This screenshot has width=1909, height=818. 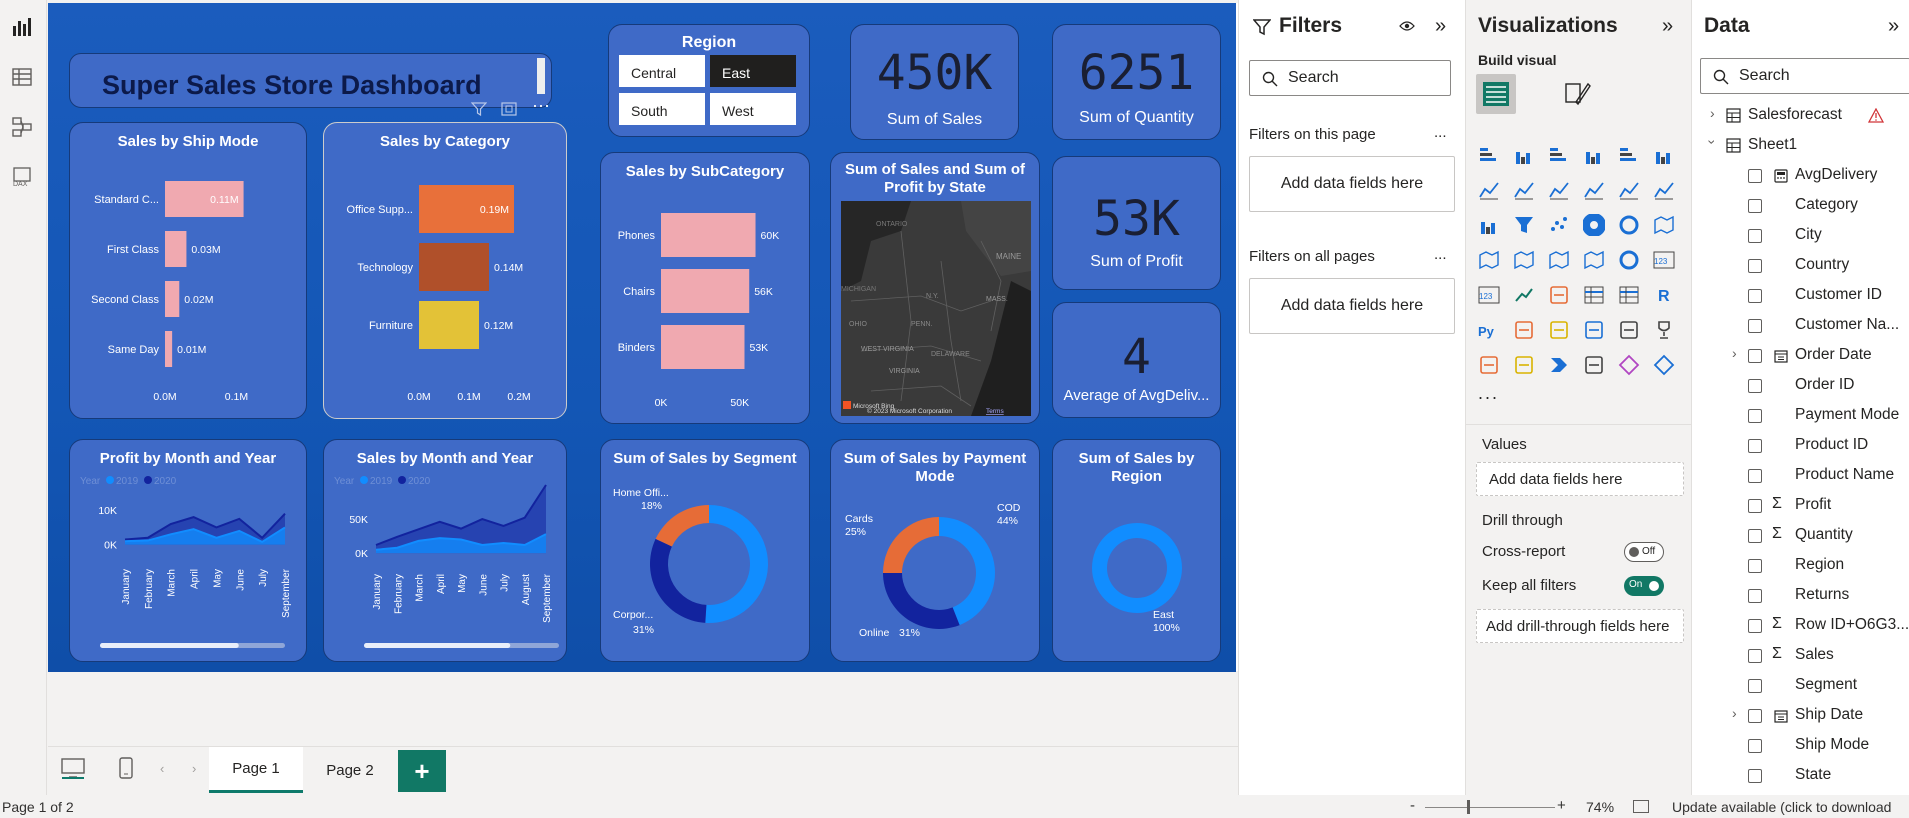 What do you see at coordinates (1781, 807) in the screenshot?
I see `update-available-link: Update available (click to download` at bounding box center [1781, 807].